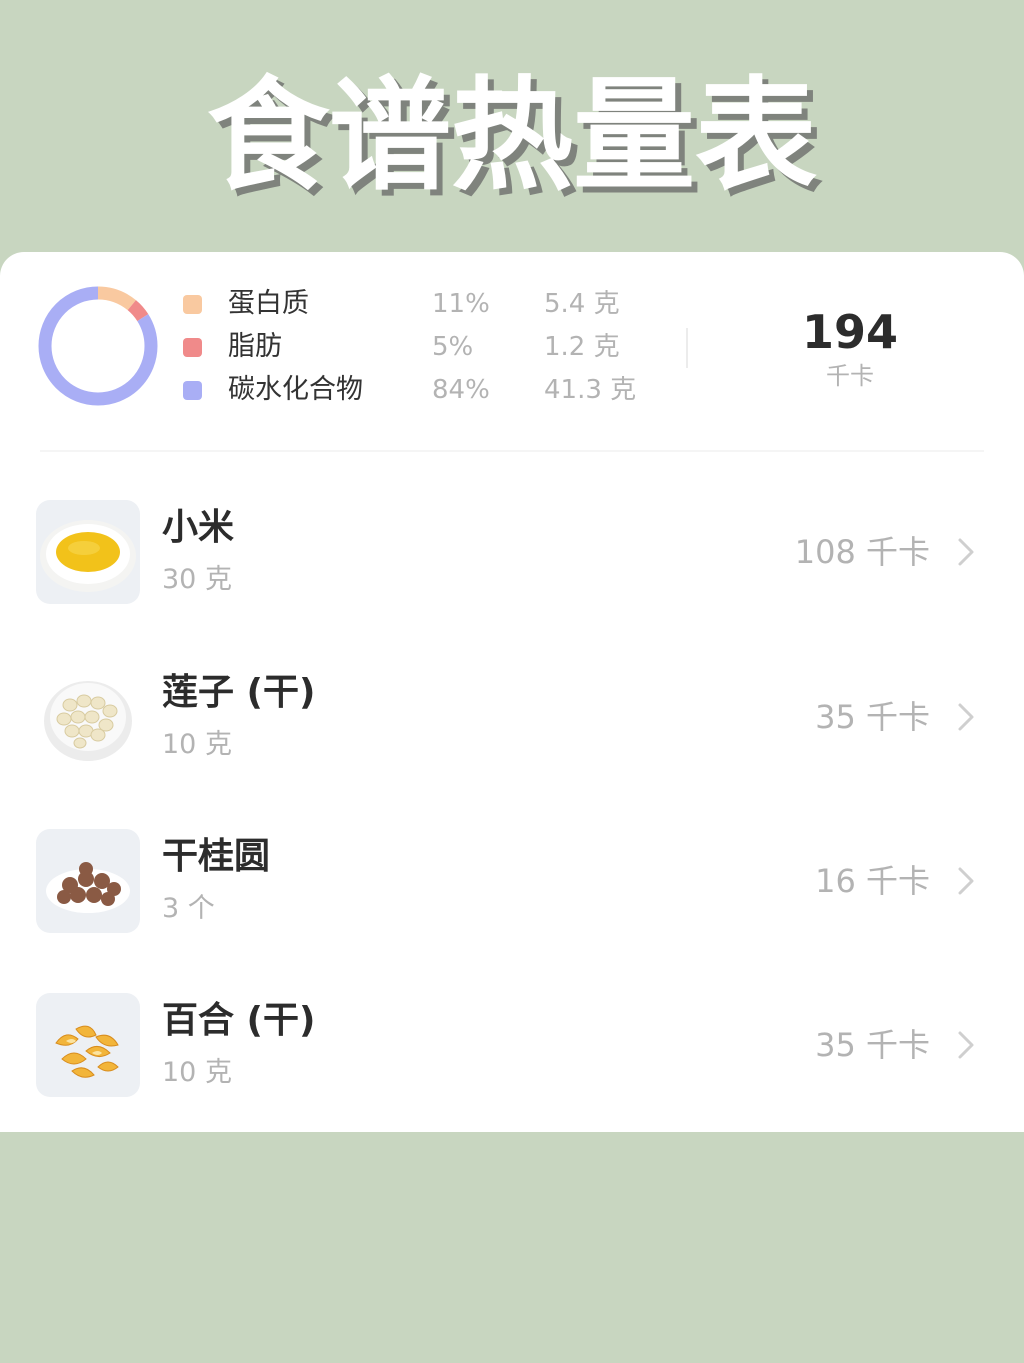  What do you see at coordinates (512, 451) in the screenshot?
I see `section-divider` at bounding box center [512, 451].